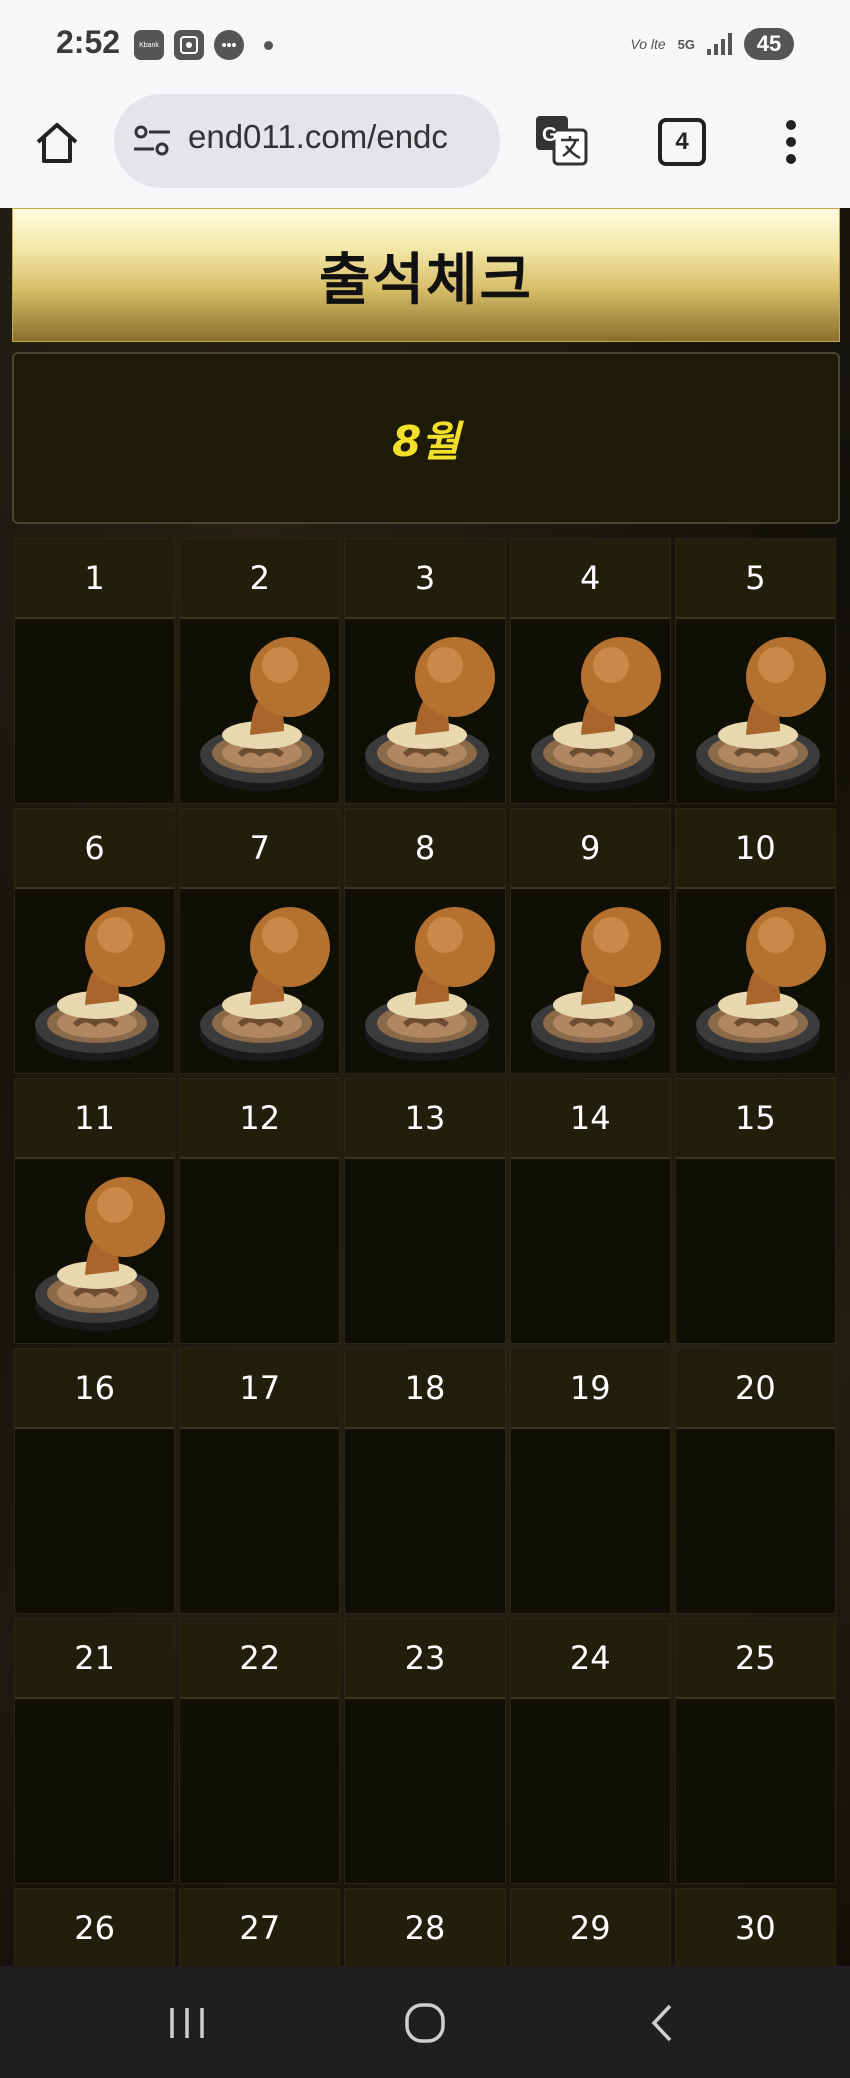 The image size is (850, 2078). I want to click on month-label: 8월, so click(426, 441).